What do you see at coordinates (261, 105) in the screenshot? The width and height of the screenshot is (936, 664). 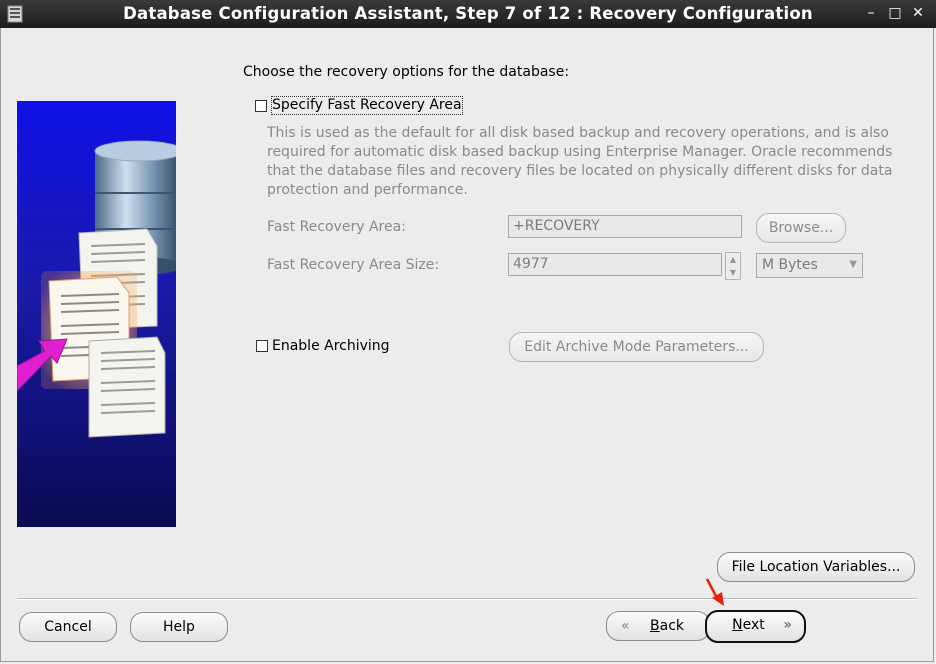 I see `fast-recovery-checkbox` at bounding box center [261, 105].